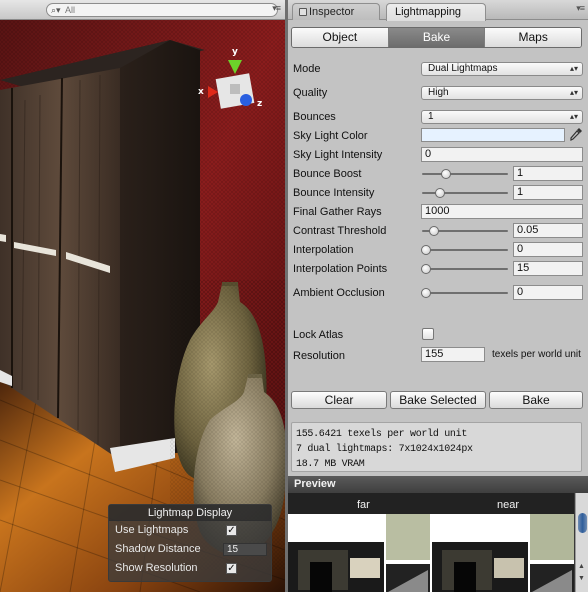 The width and height of the screenshot is (588, 592). What do you see at coordinates (438, 484) in the screenshot?
I see `preview-header: Preview` at bounding box center [438, 484].